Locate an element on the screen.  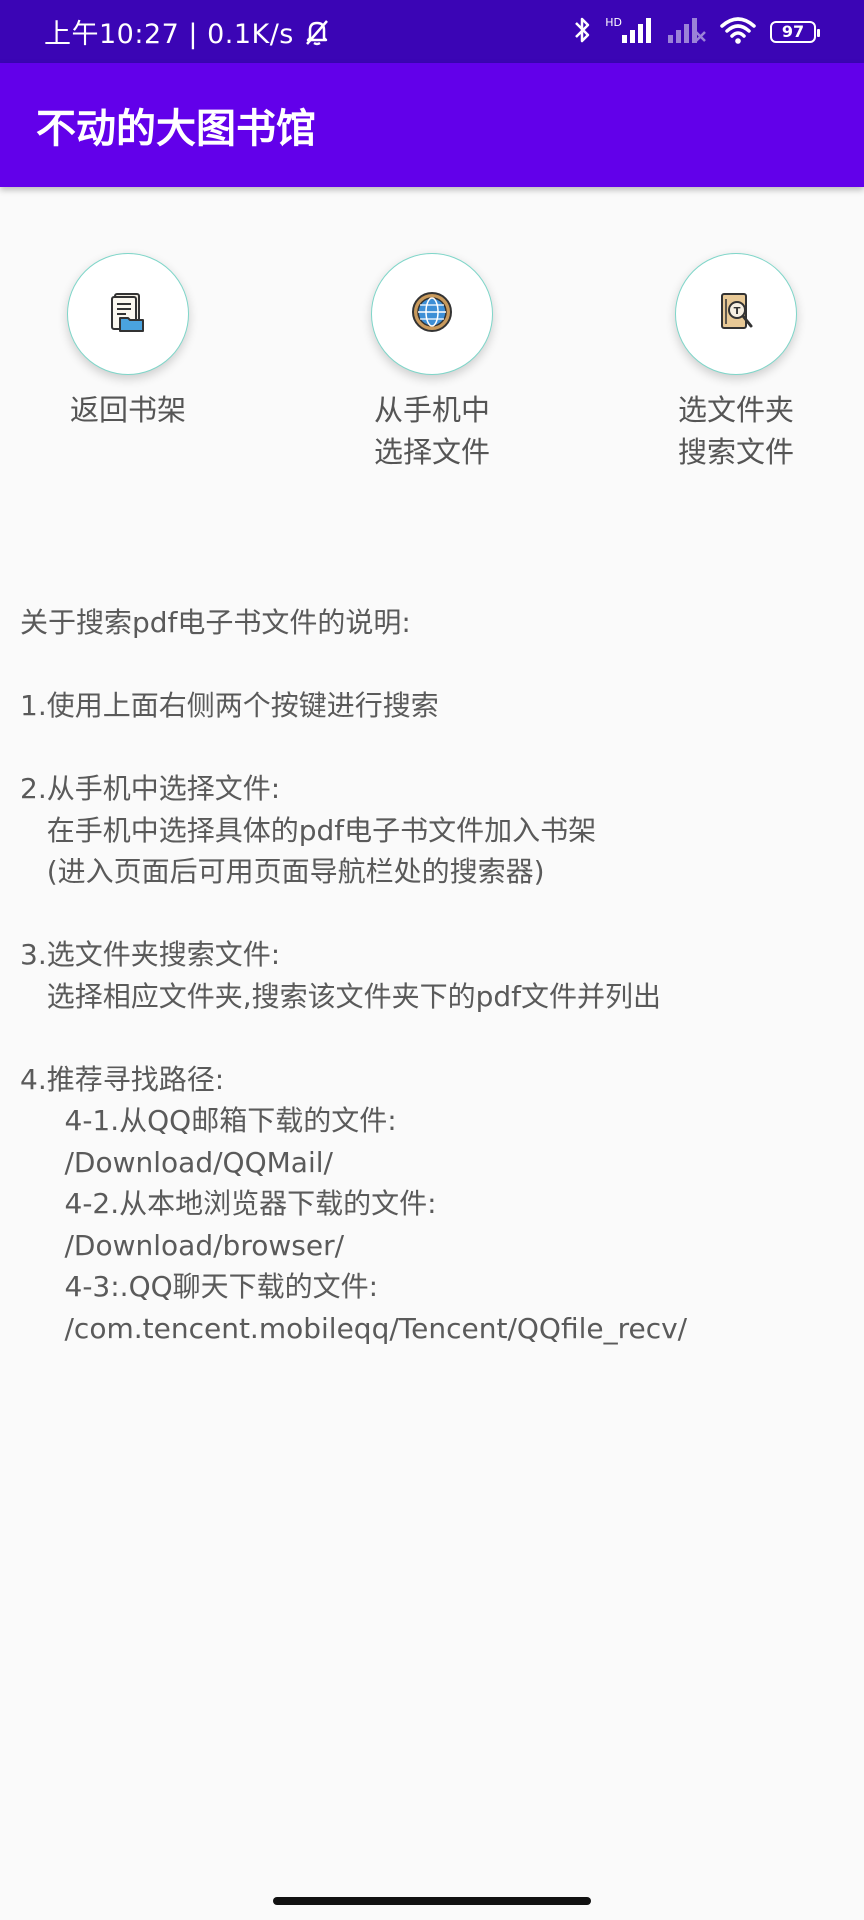
action-label: 从手机中 选择文件 is located at coordinates (432, 431).